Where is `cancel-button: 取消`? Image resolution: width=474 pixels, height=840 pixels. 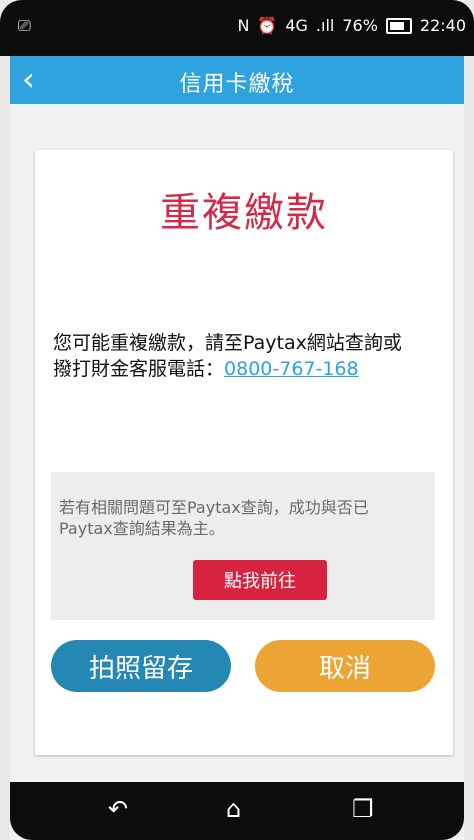 cancel-button: 取消 is located at coordinates (345, 666).